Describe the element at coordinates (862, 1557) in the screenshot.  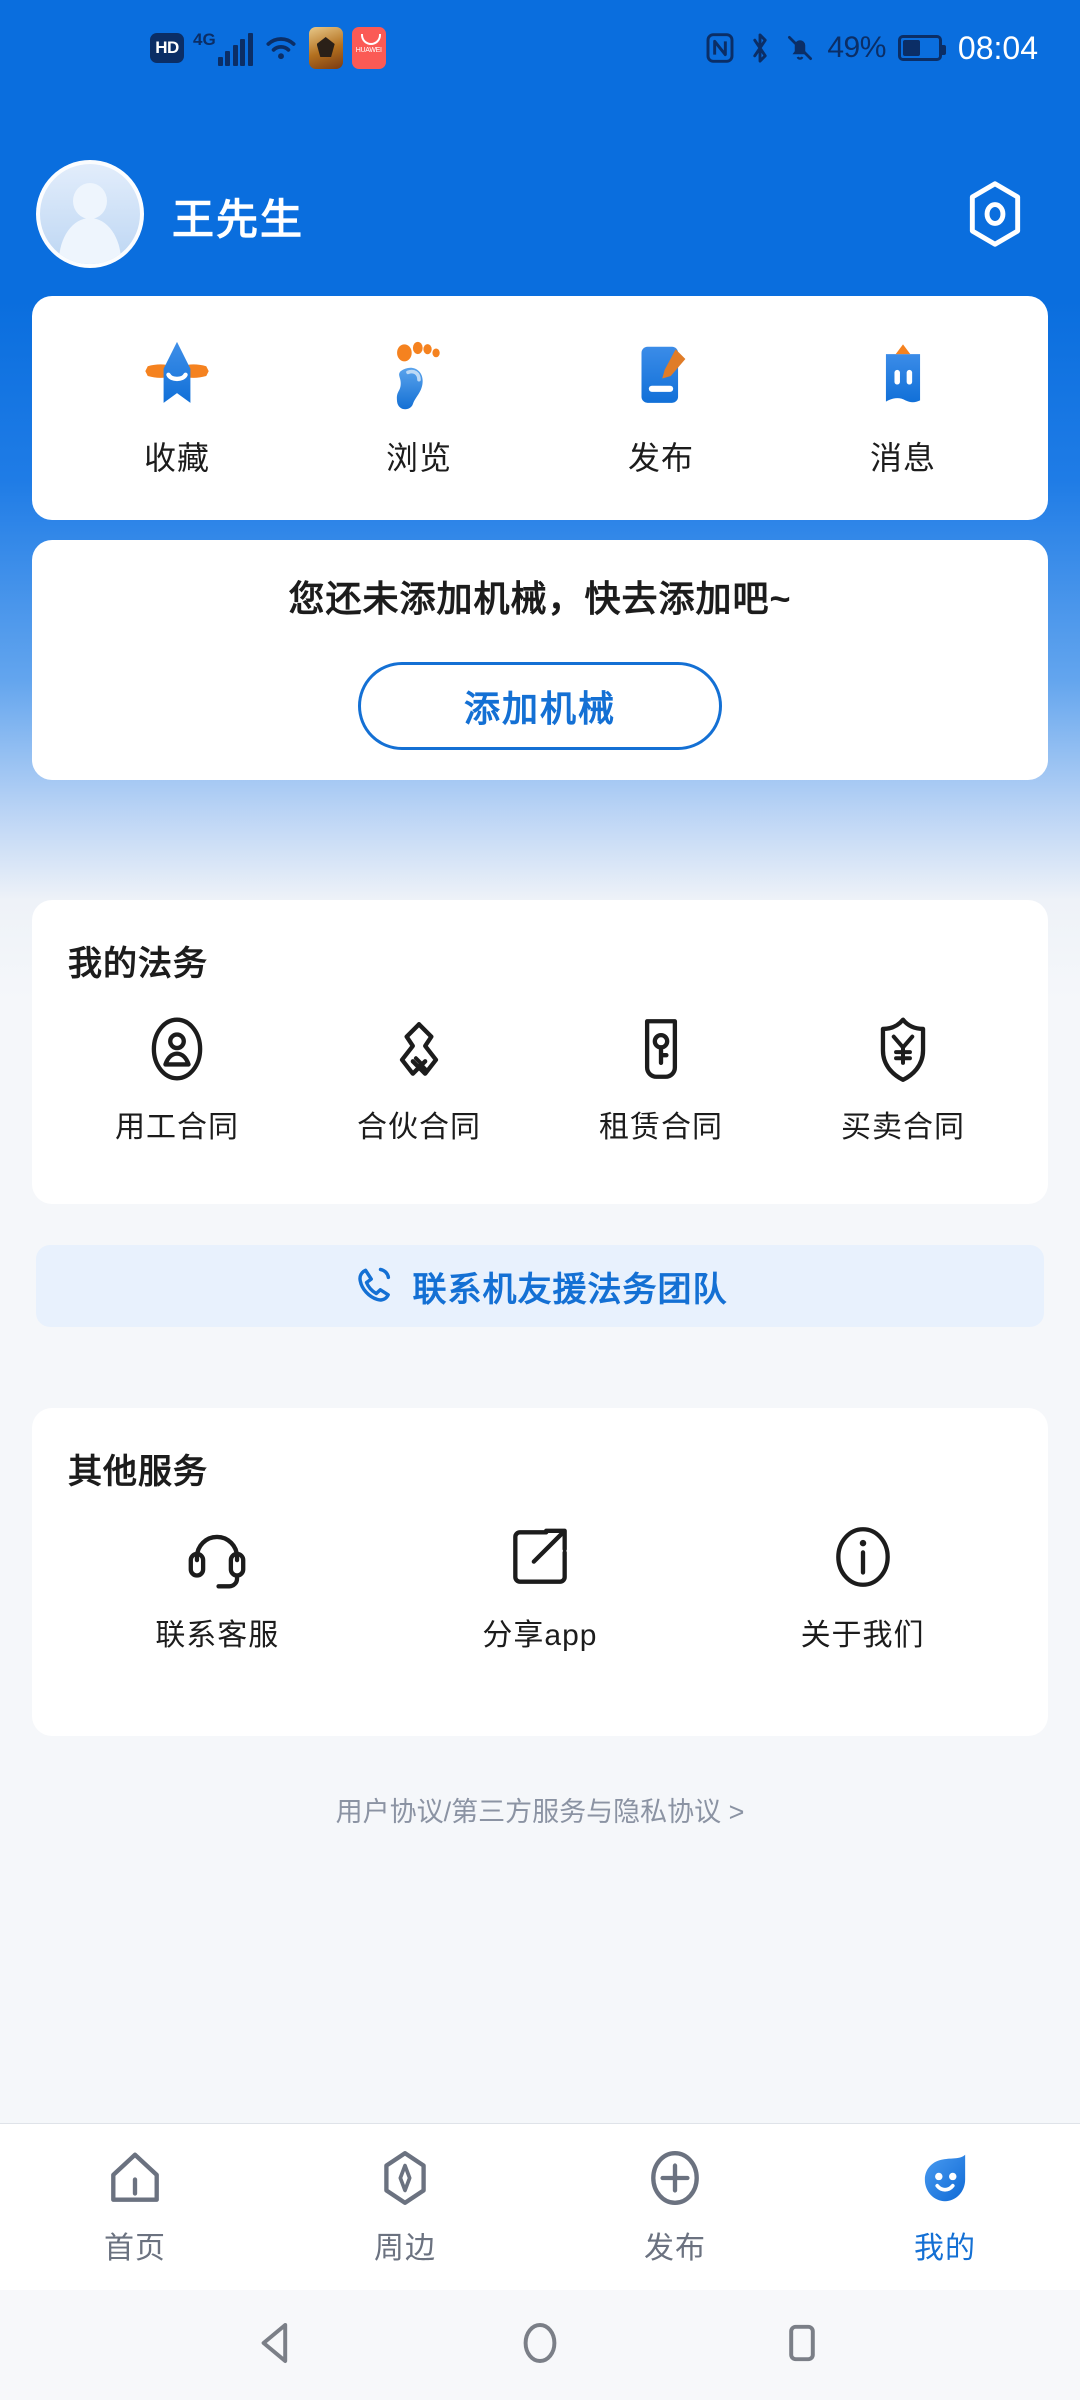
I see `info-circle-icon` at that location.